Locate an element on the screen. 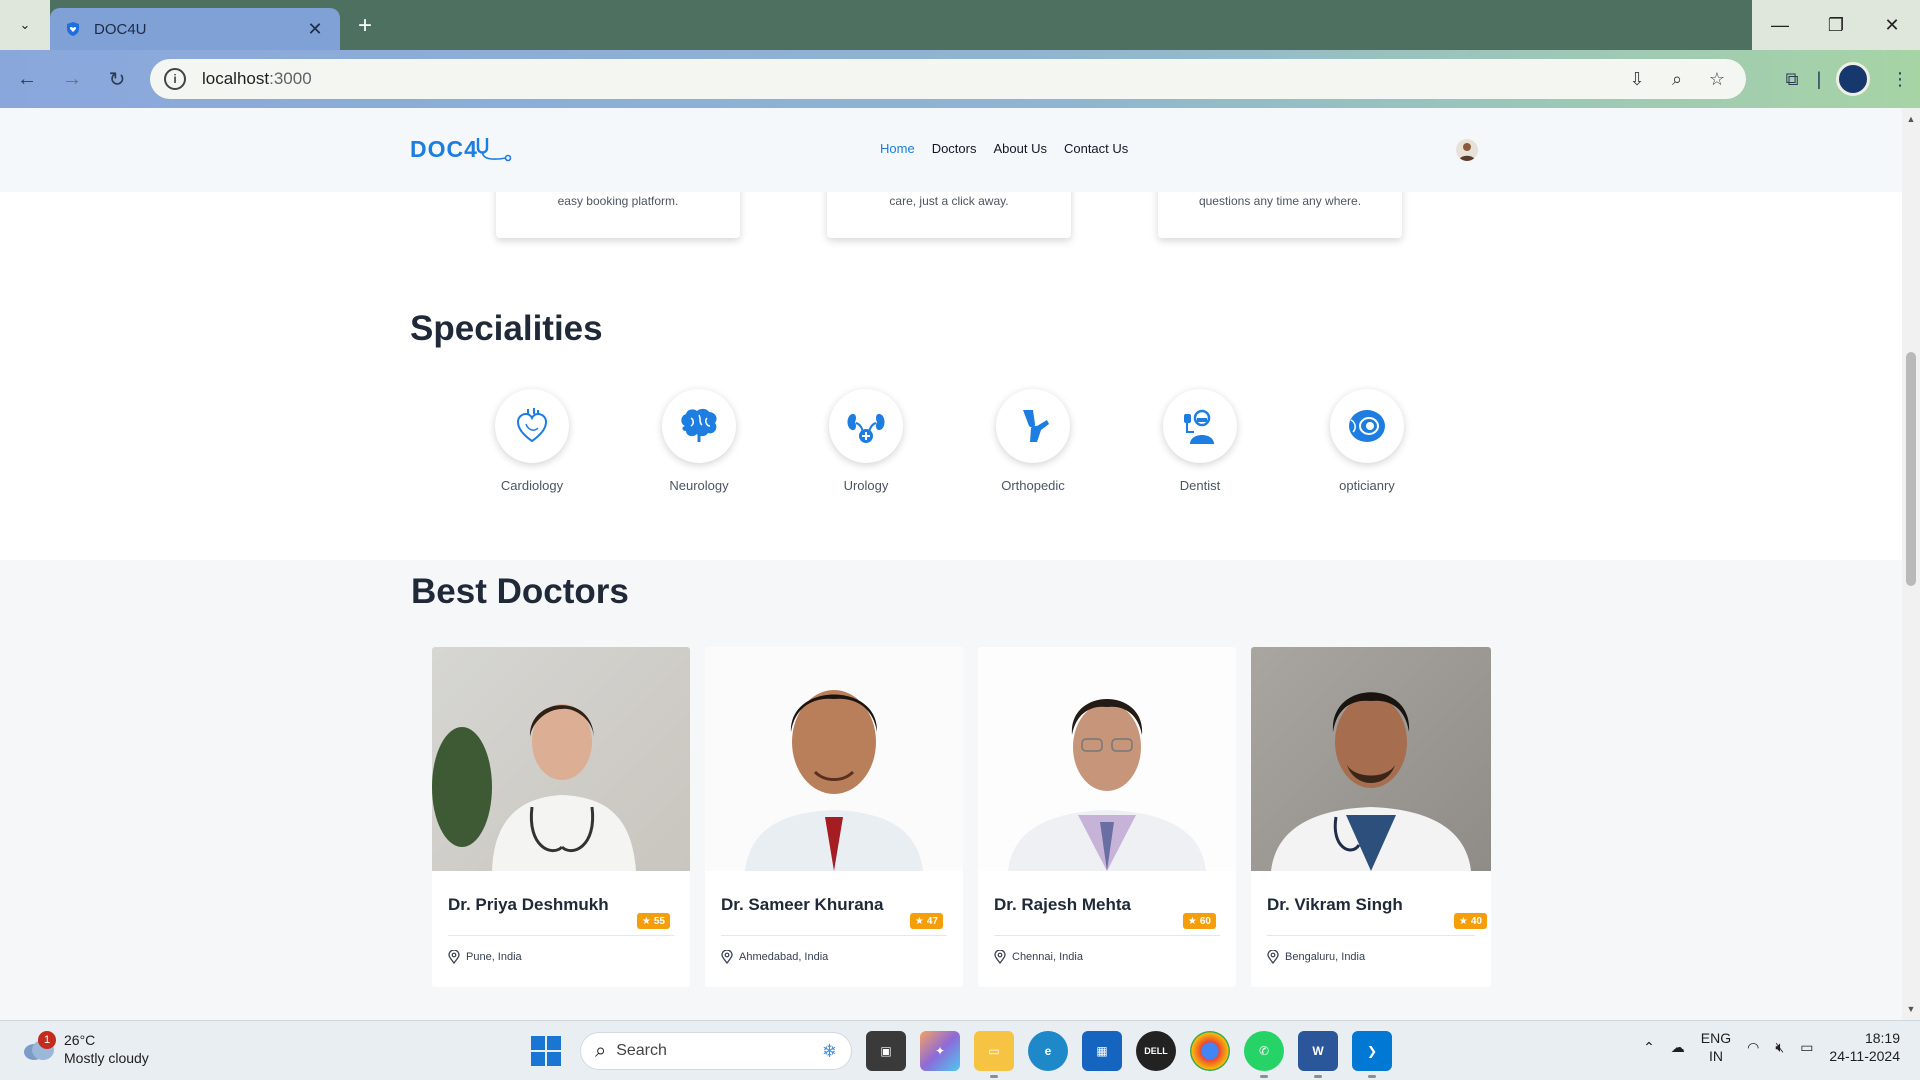 Image resolution: width=1920 pixels, height=1080 pixels. rating-badge: ★ 40 is located at coordinates (1470, 921).